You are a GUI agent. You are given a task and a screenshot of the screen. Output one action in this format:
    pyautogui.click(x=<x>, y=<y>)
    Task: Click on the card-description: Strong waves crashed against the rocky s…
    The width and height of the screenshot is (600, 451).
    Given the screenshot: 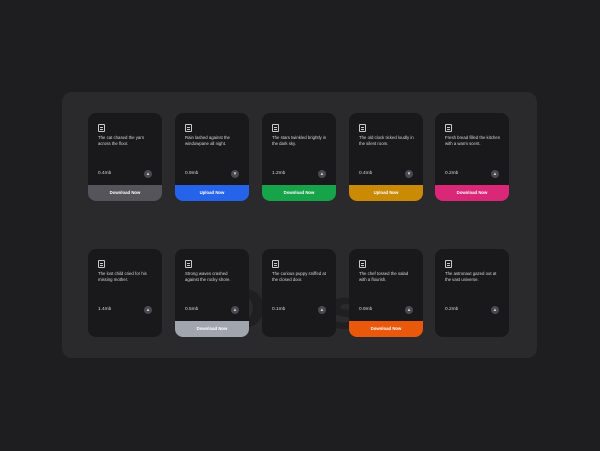 What is the action you would take?
    pyautogui.click(x=208, y=276)
    